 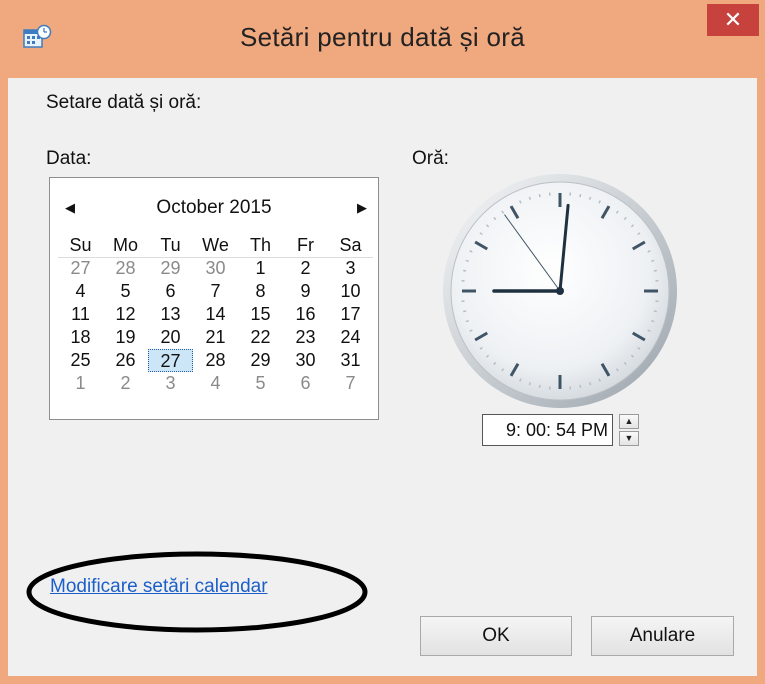 I want to click on weekday-header: Sa, so click(x=350, y=245).